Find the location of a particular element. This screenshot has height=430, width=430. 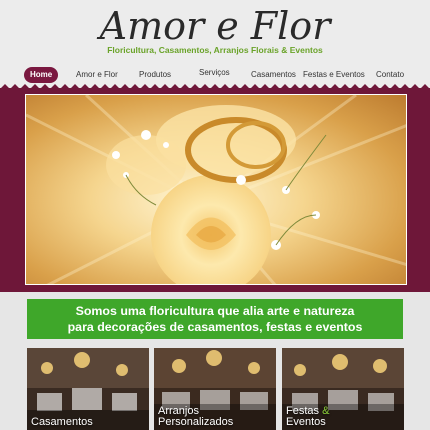

nav-servicos: Serviços is located at coordinates (214, 73).